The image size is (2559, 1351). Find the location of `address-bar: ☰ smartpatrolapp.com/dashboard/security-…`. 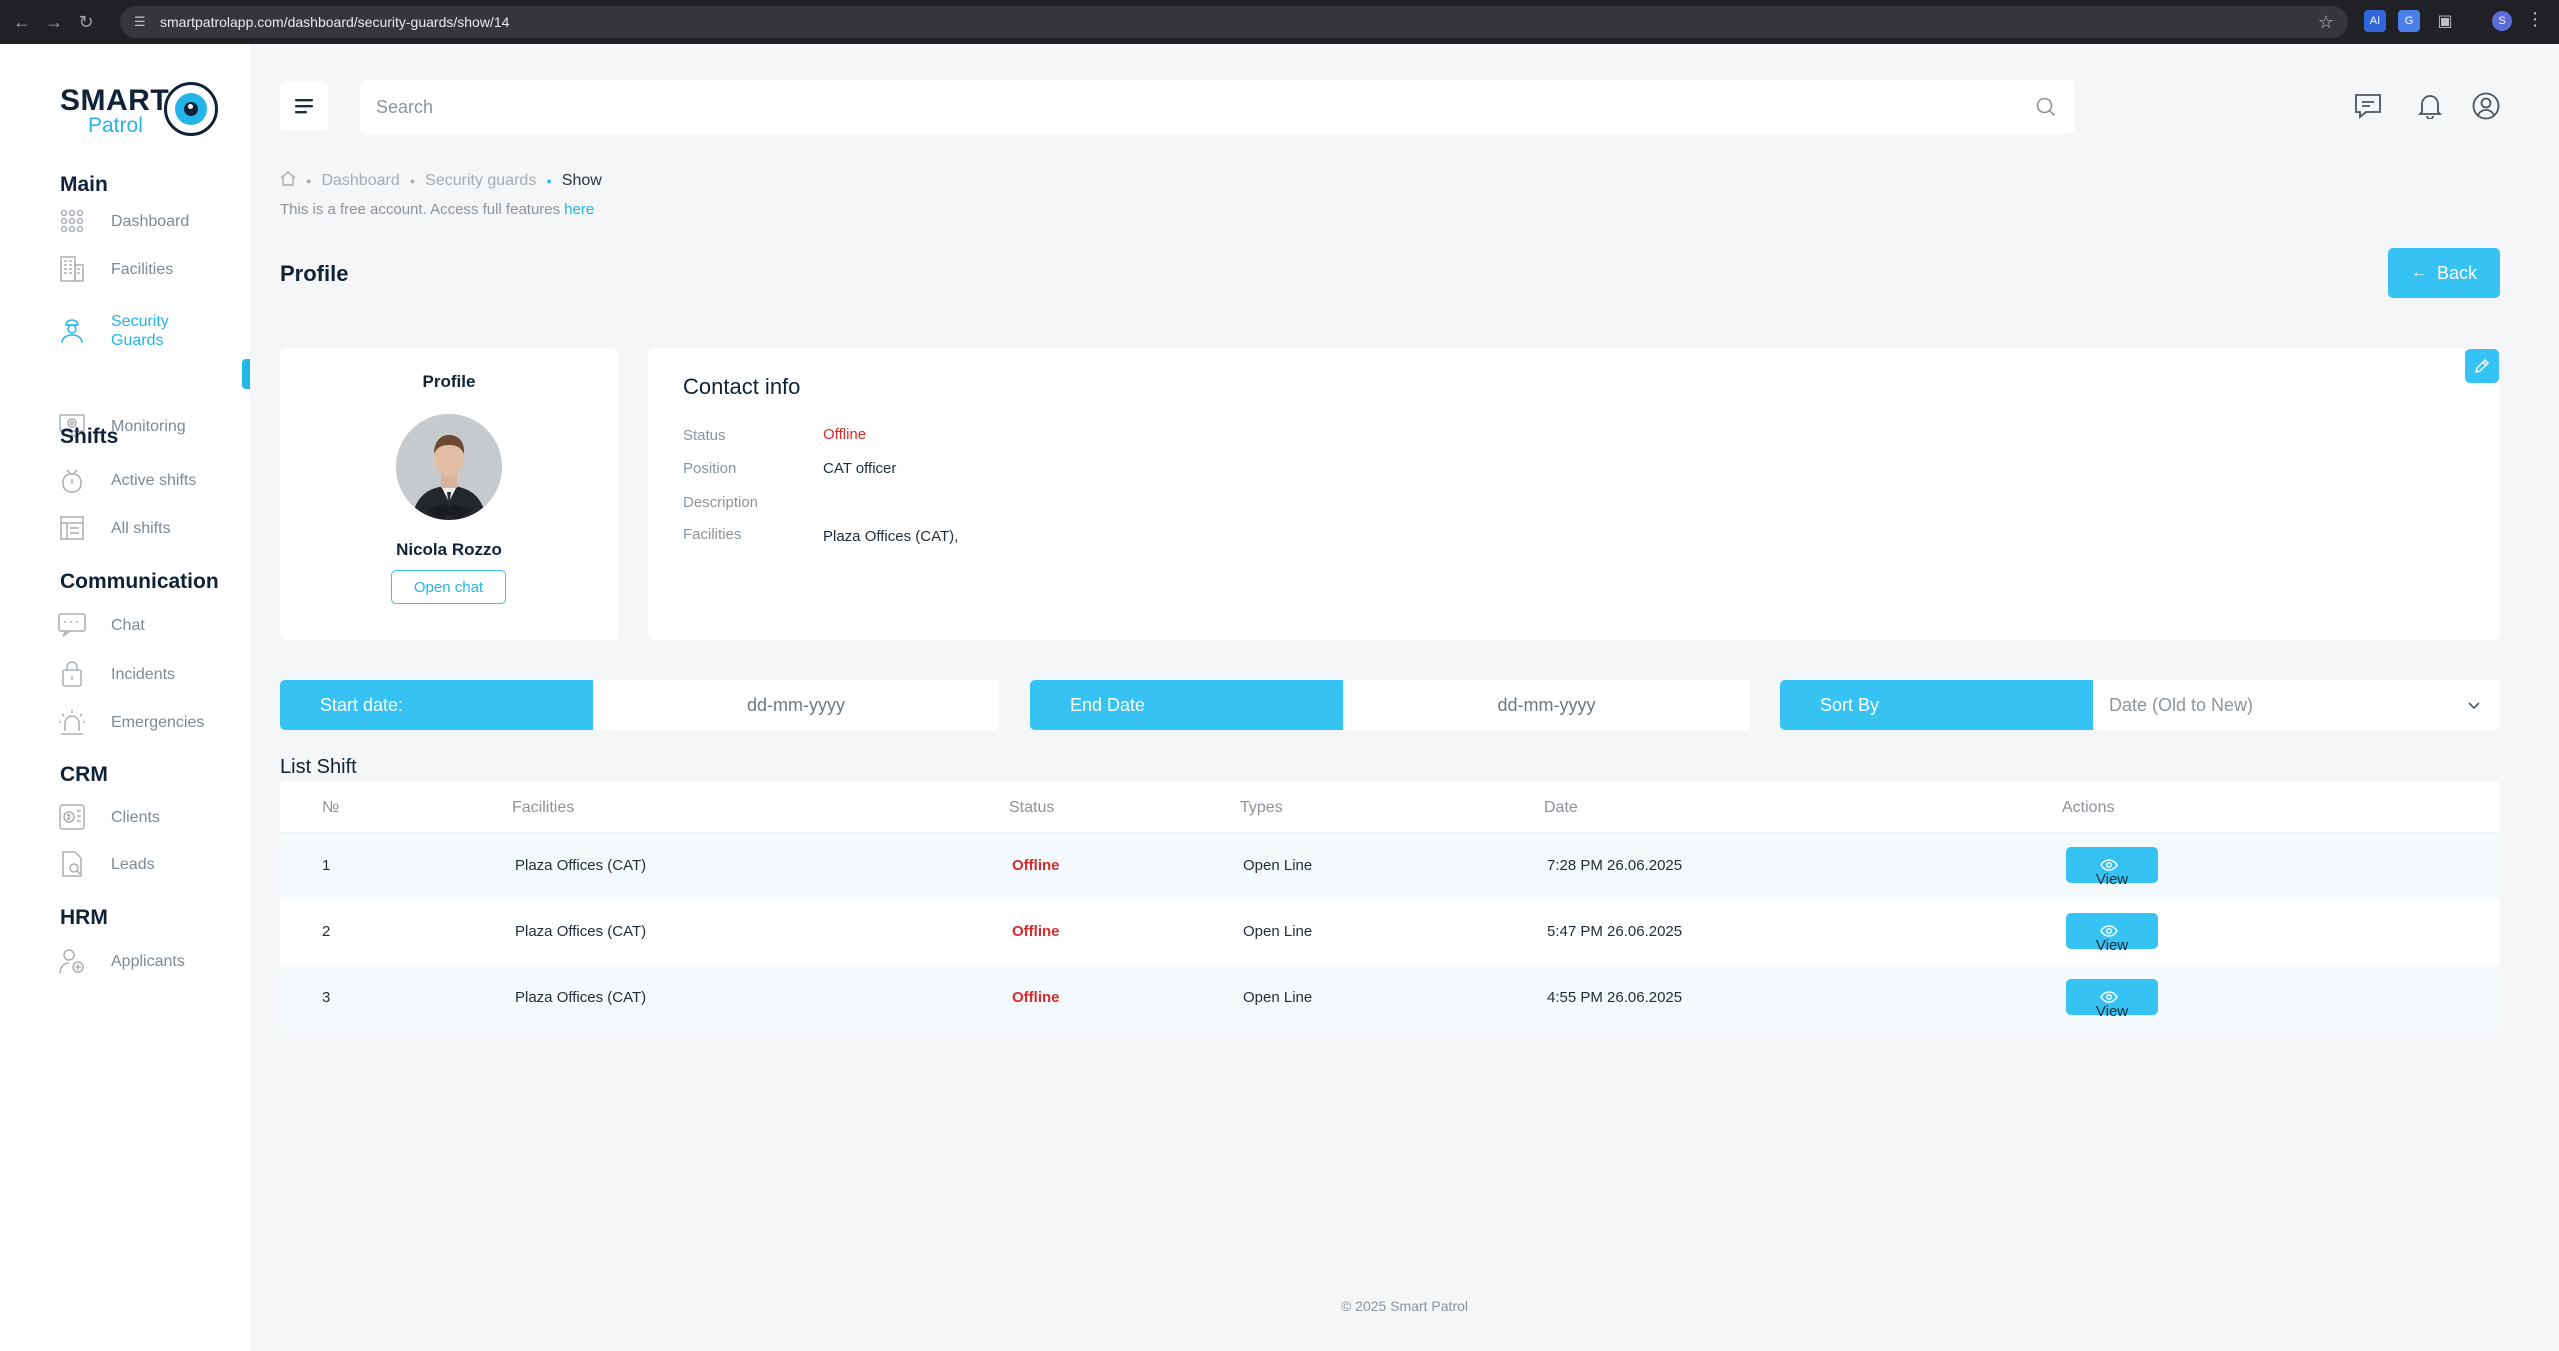

address-bar: ☰ smartpatrolapp.com/dashboard/security-… is located at coordinates (1234, 22).